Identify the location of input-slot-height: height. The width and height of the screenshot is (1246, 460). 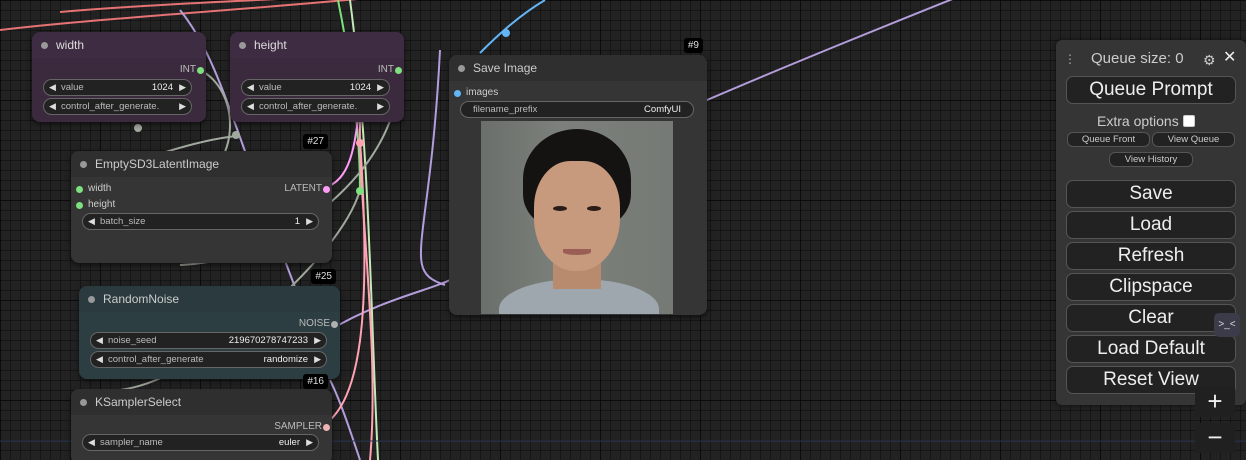
(96, 204).